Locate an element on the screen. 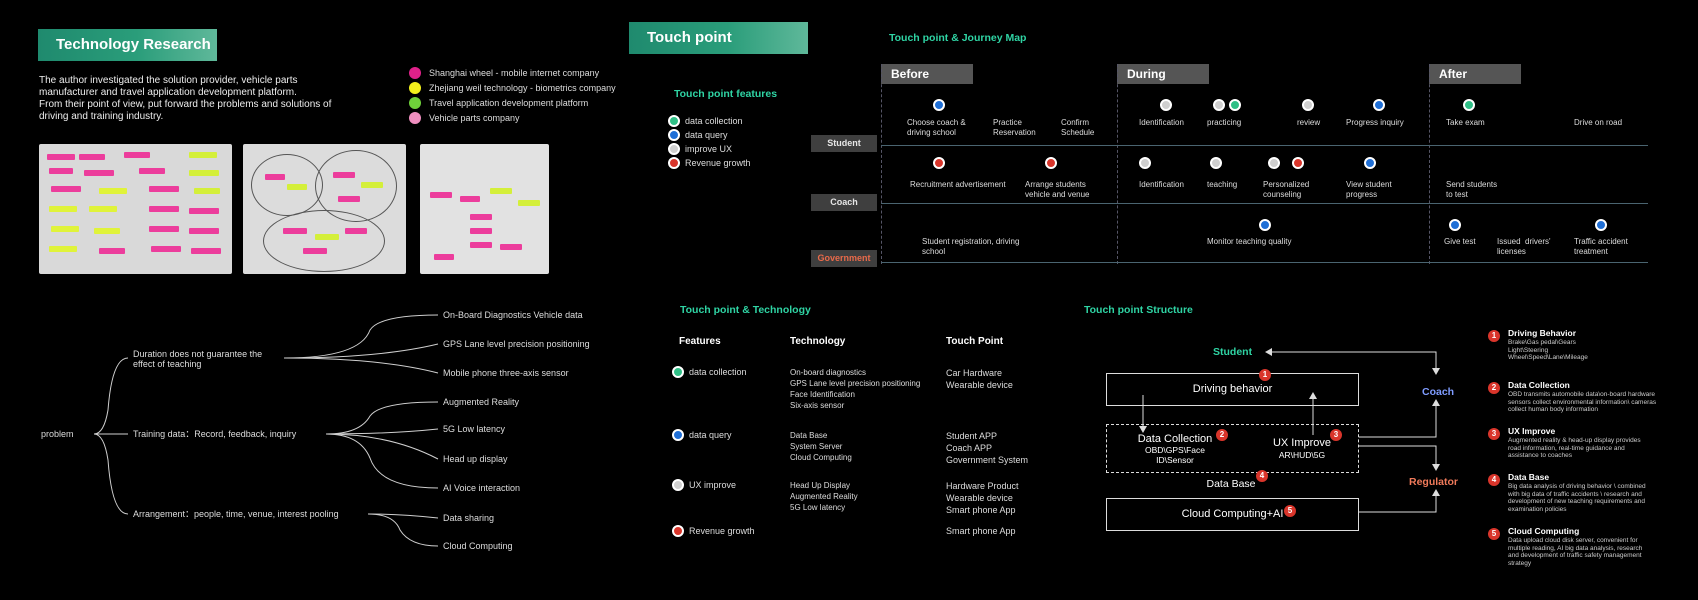 Image resolution: width=1698 pixels, height=600 pixels. box-label: Driving behavior is located at coordinates (1232, 389).